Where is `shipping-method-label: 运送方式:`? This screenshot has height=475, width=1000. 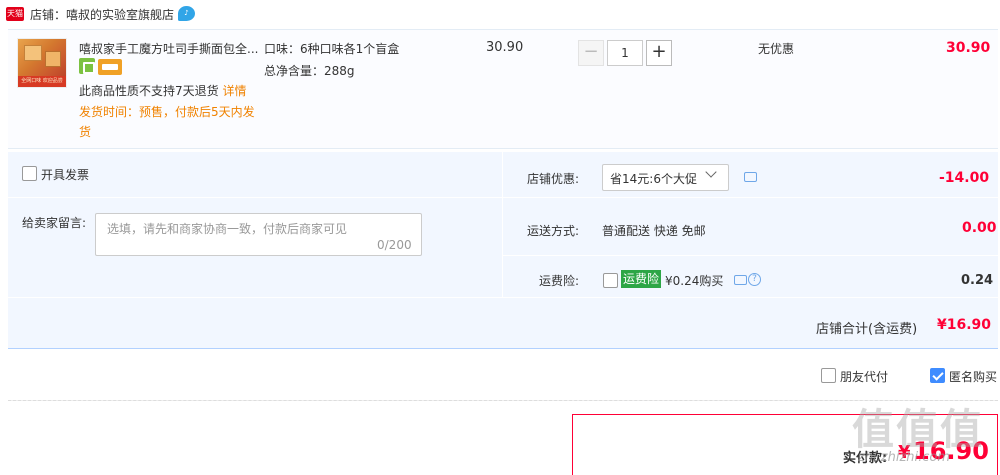 shipping-method-label: 运送方式: is located at coordinates (553, 231).